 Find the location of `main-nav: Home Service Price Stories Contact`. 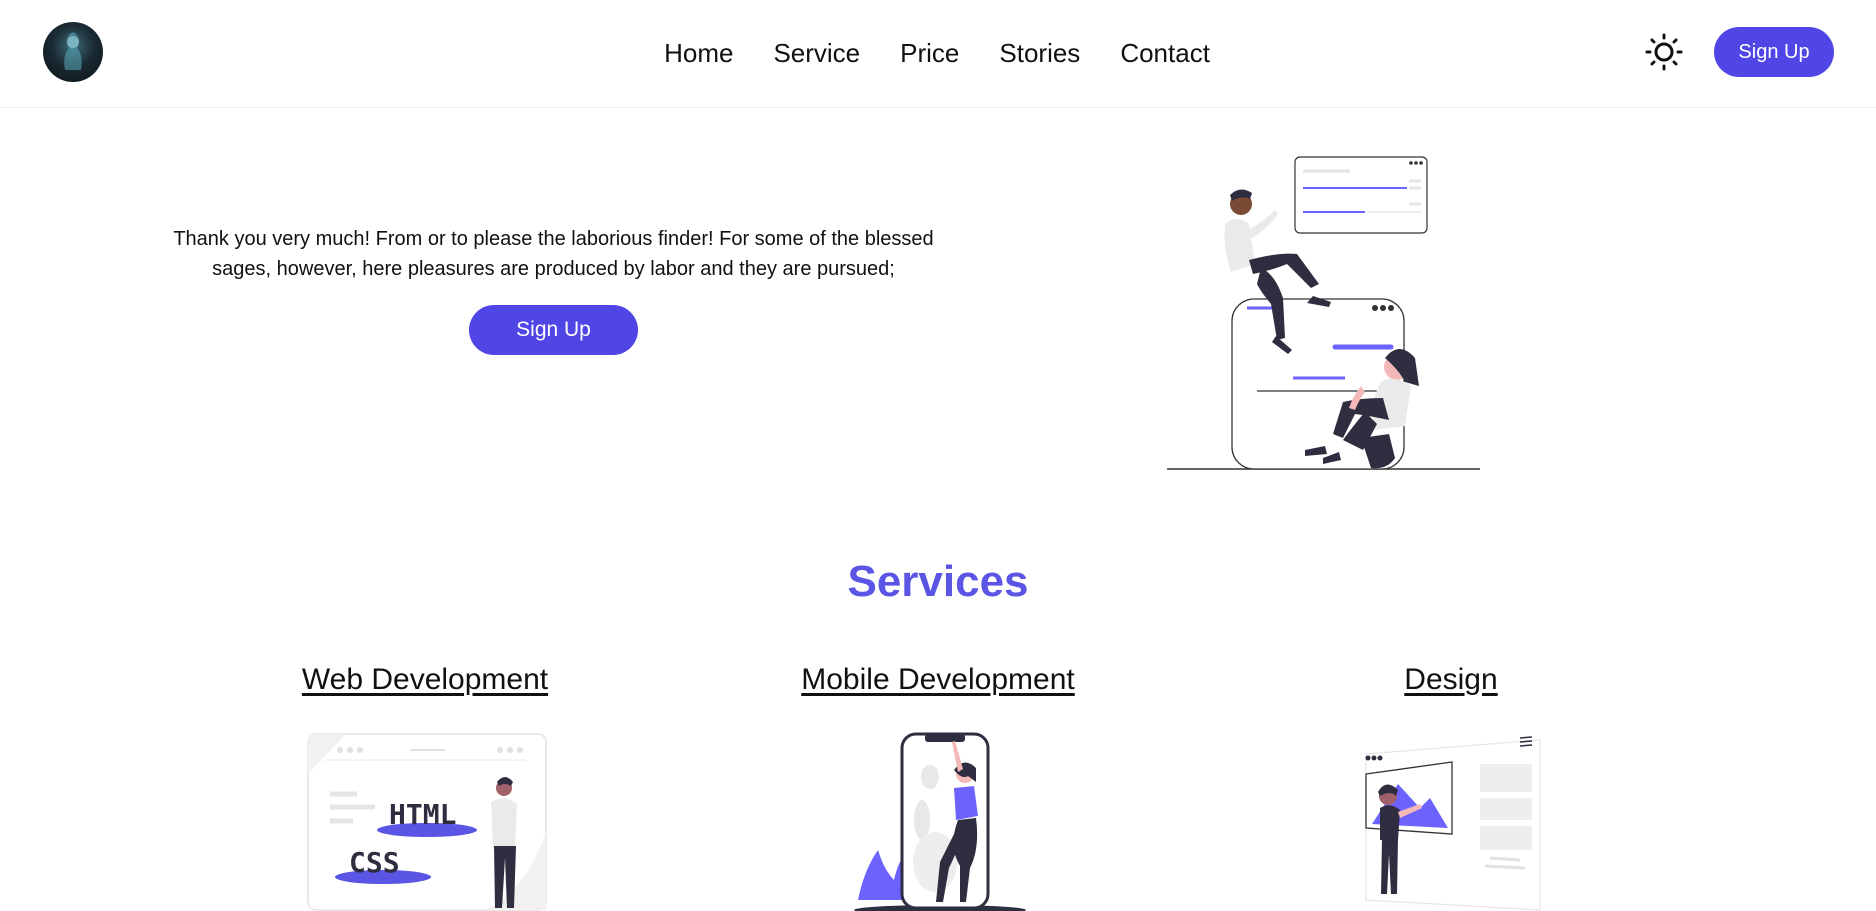

main-nav: Home Service Price Stories Contact is located at coordinates (938, 53).